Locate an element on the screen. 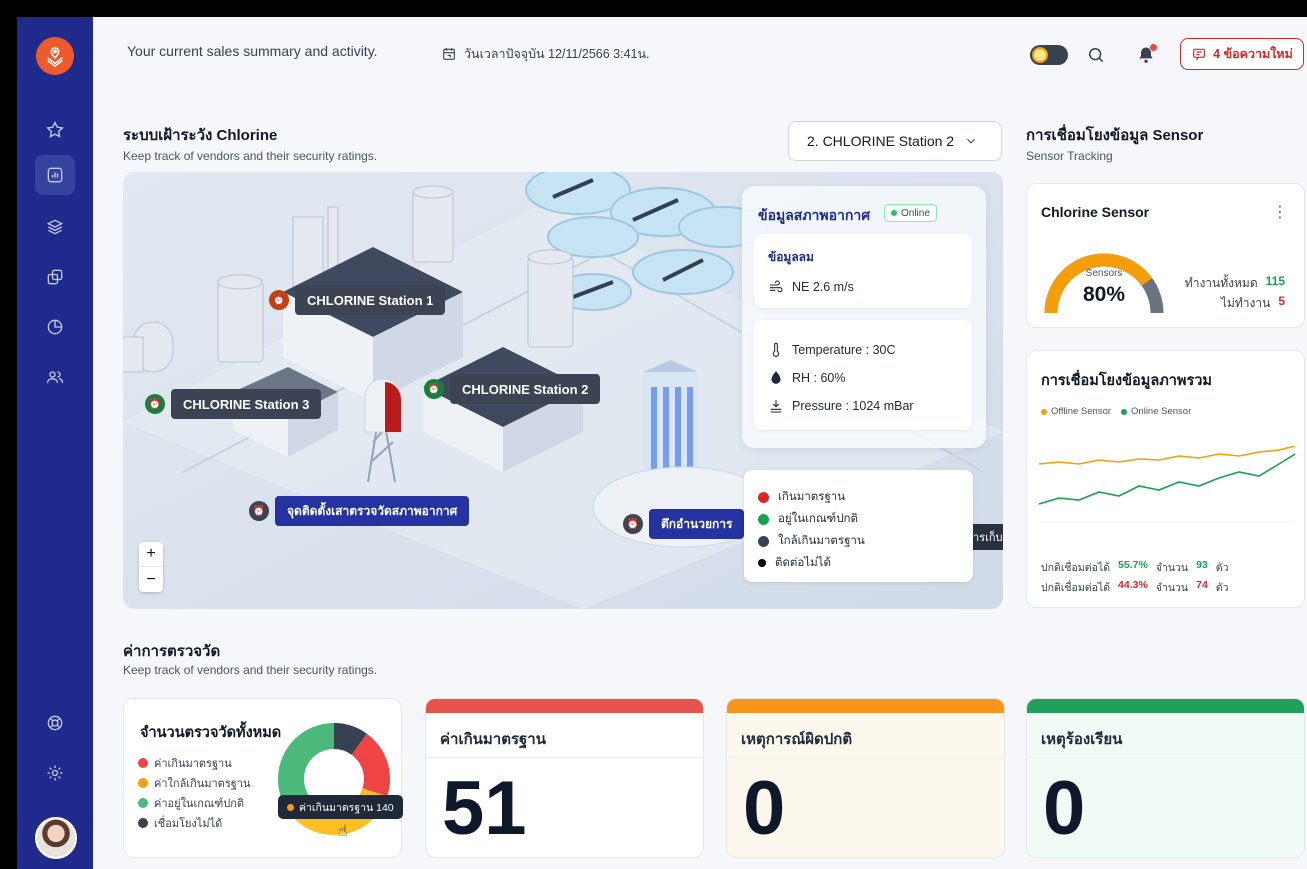  sensor-link-title: การเชื่อมโยงข้อมูล Sensor is located at coordinates (1115, 135).